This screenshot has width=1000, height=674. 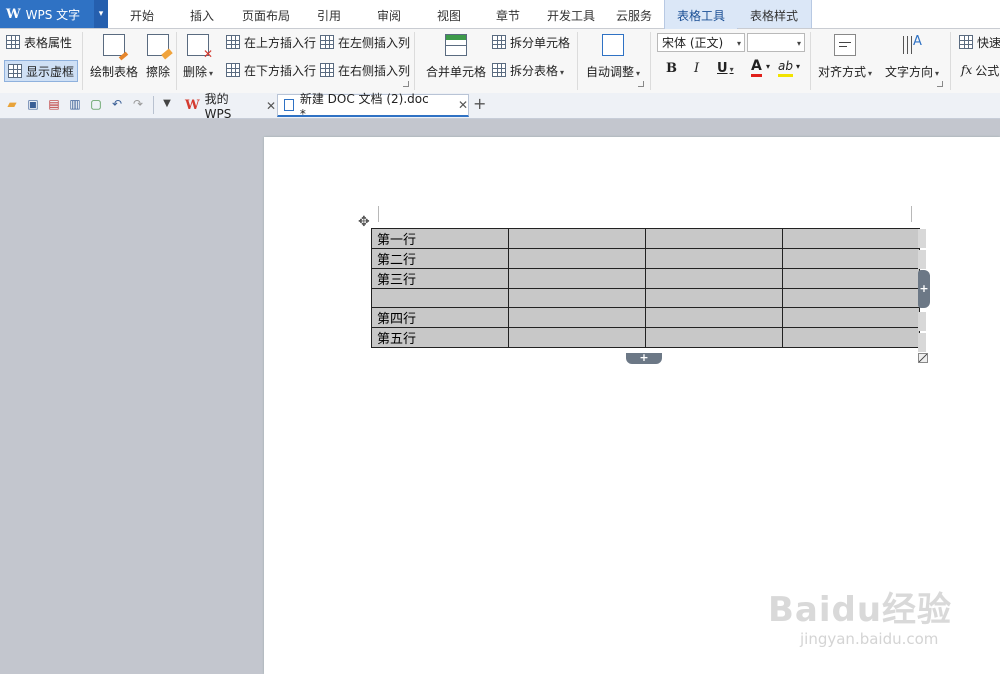 I want to click on undo-icon: ↶, so click(x=117, y=104).